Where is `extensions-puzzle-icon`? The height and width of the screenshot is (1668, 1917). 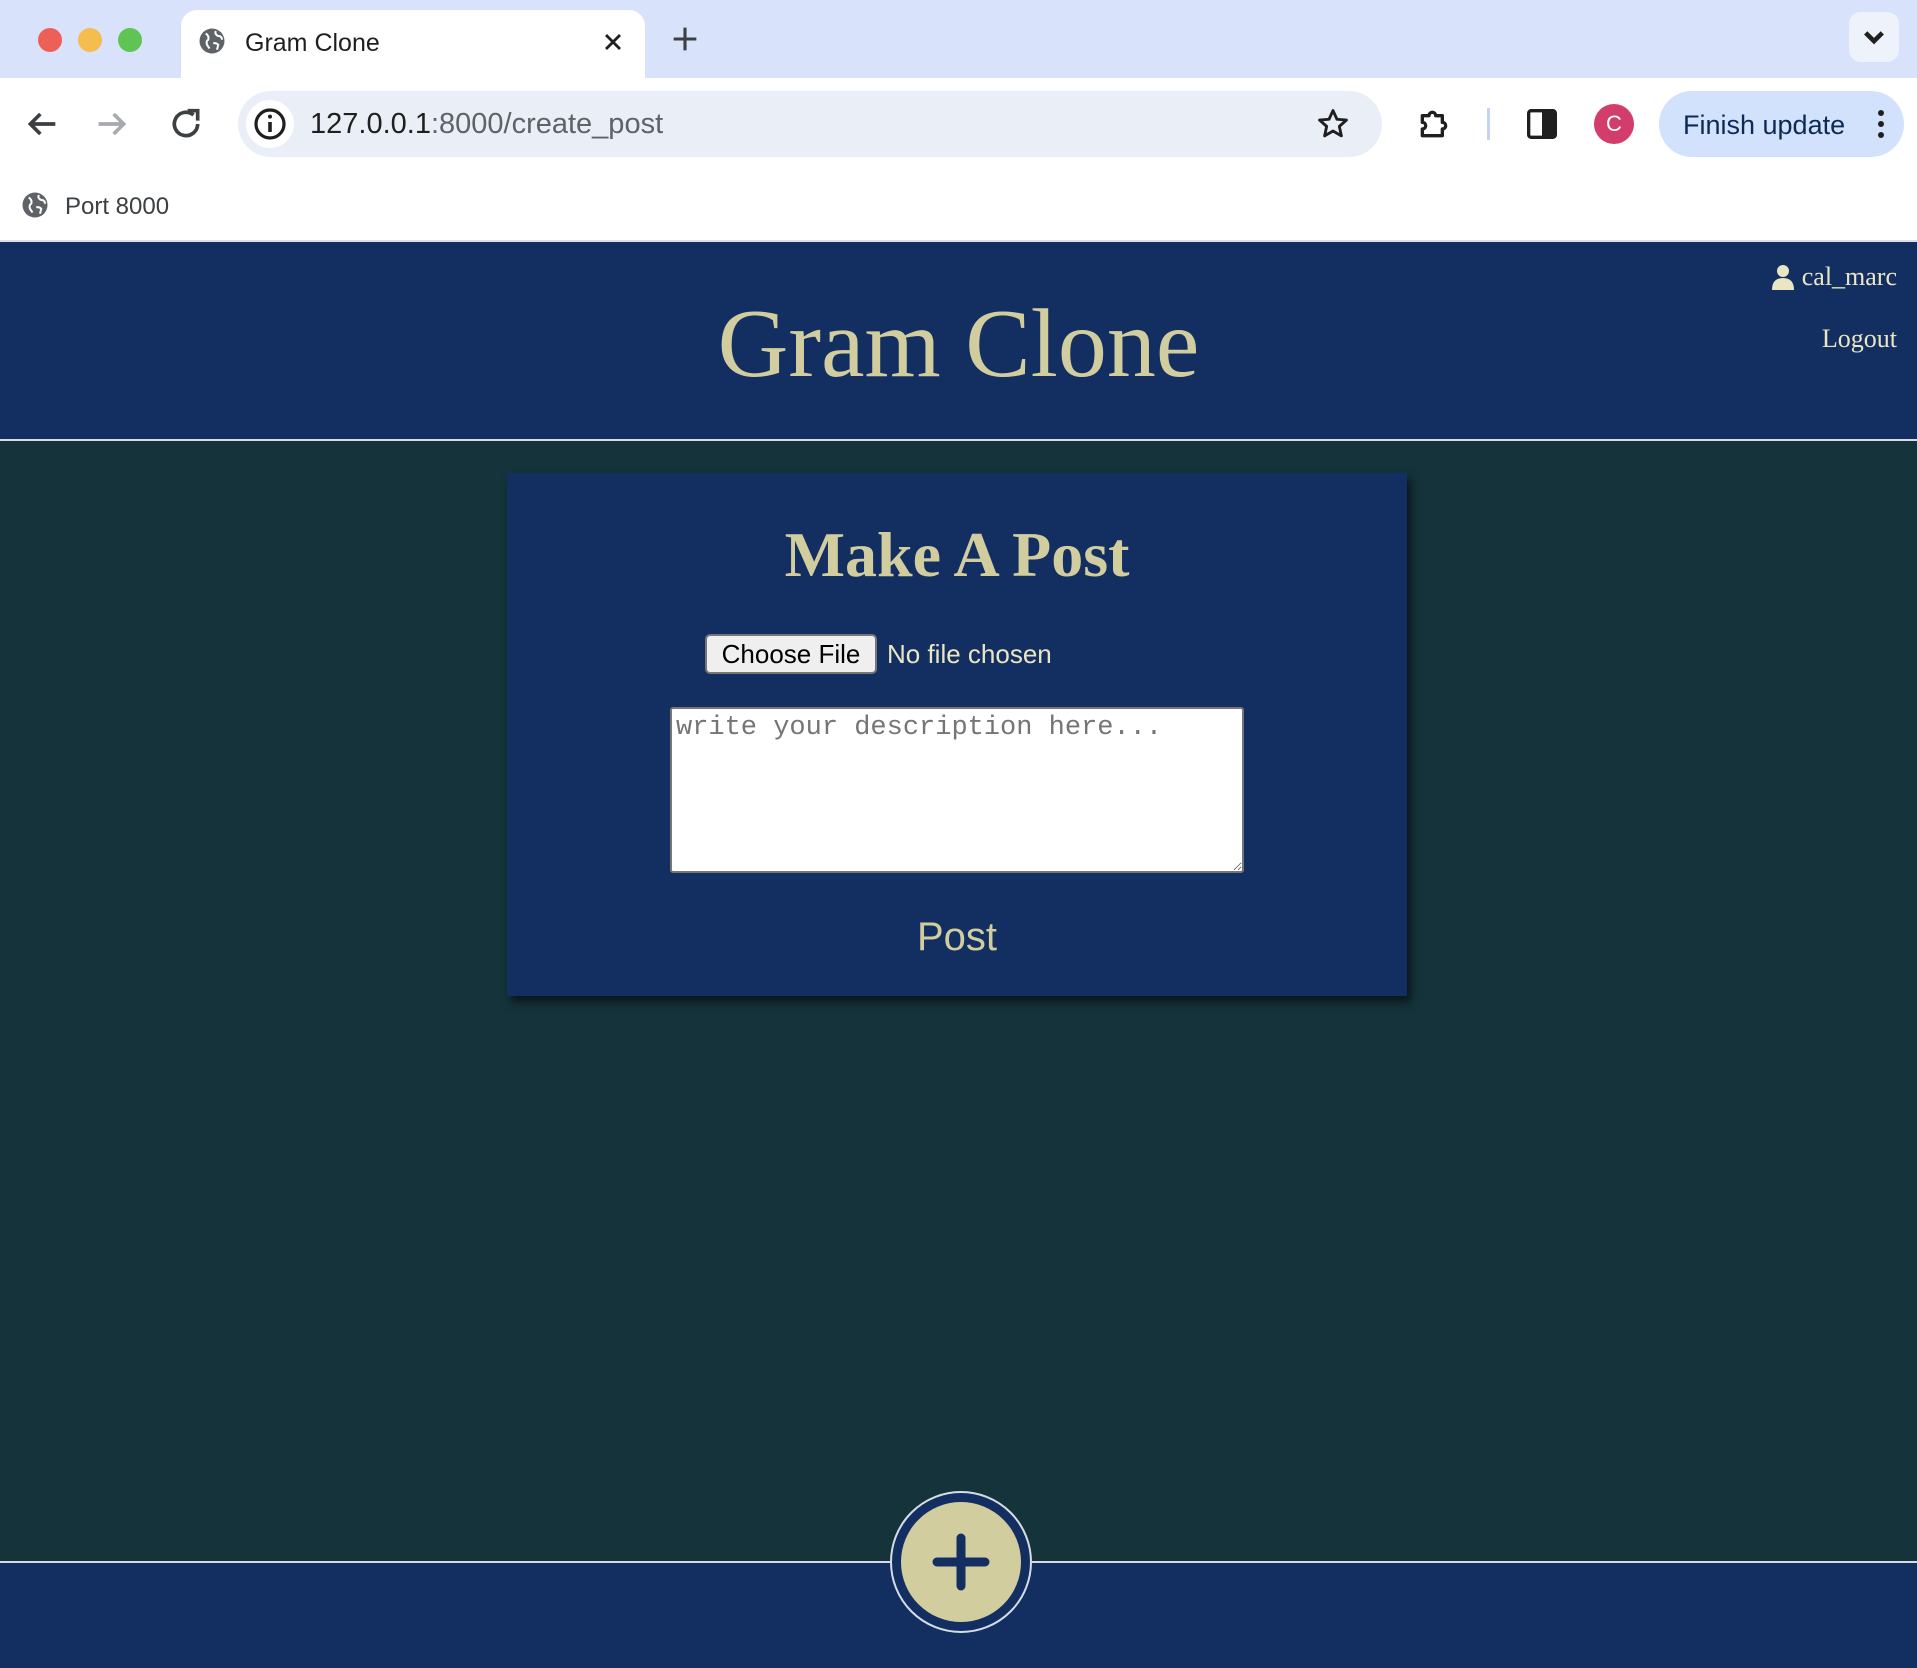
extensions-puzzle-icon is located at coordinates (1434, 124).